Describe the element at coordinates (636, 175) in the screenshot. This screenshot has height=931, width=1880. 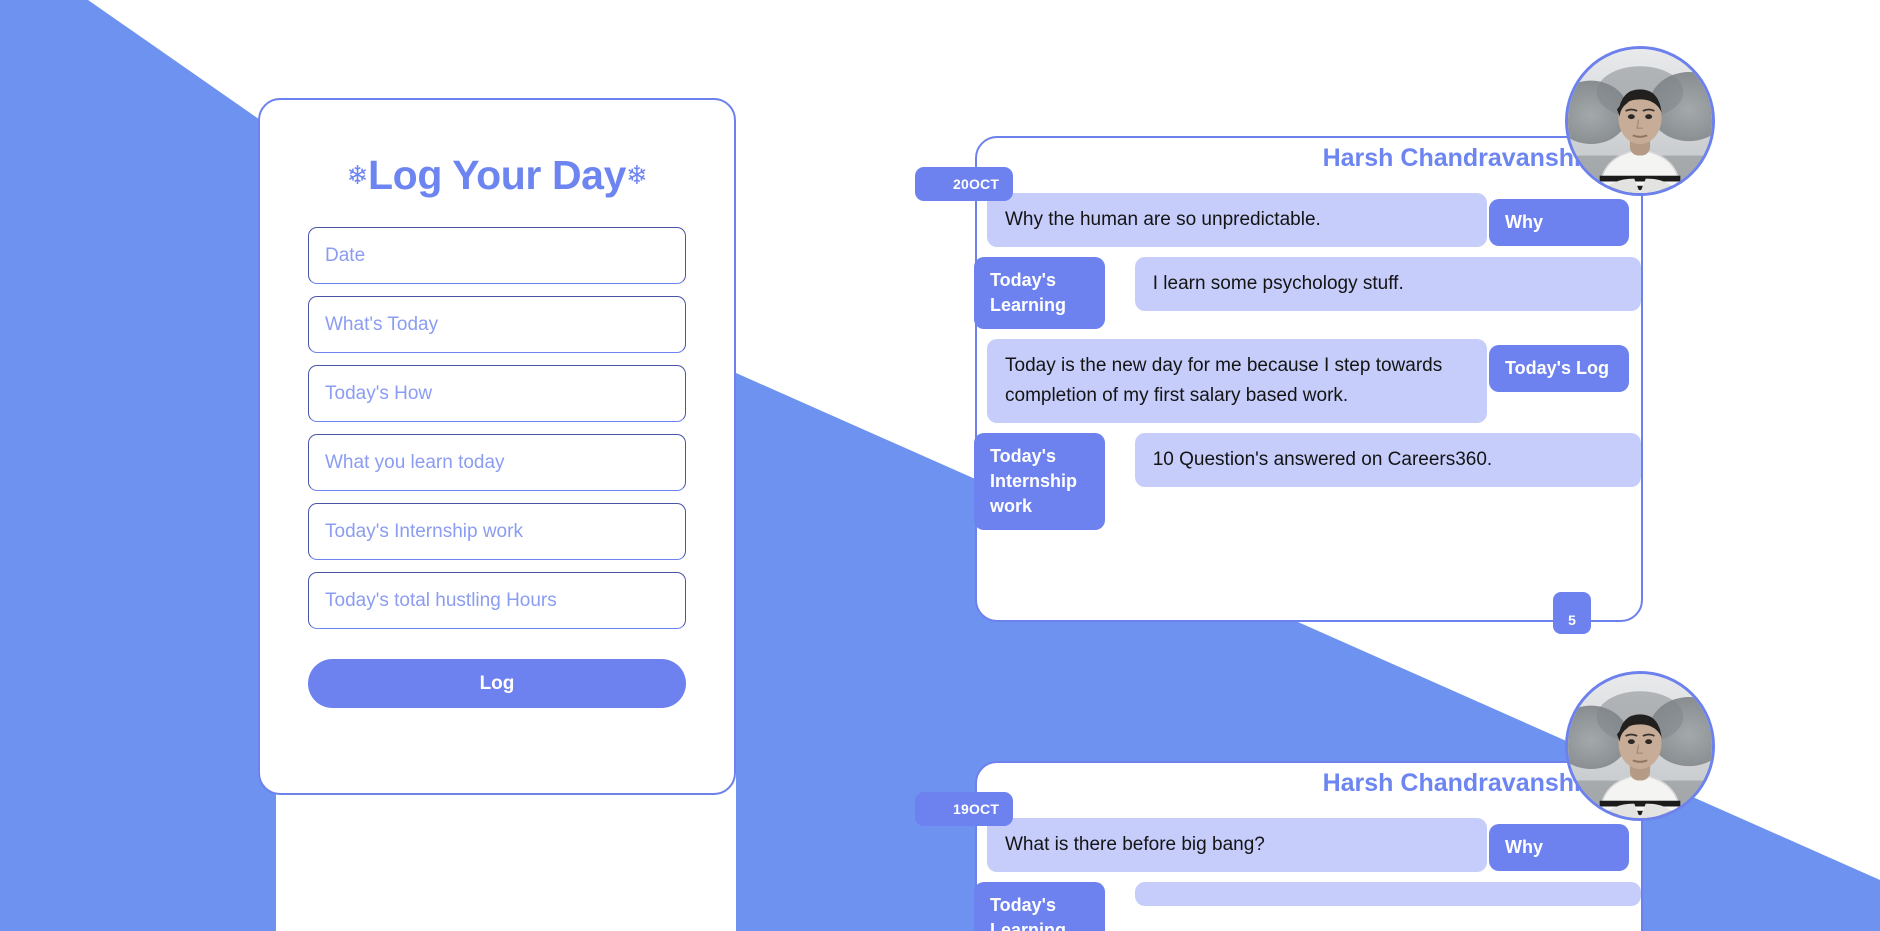
I see `snowflake-icon-right: ❄` at that location.